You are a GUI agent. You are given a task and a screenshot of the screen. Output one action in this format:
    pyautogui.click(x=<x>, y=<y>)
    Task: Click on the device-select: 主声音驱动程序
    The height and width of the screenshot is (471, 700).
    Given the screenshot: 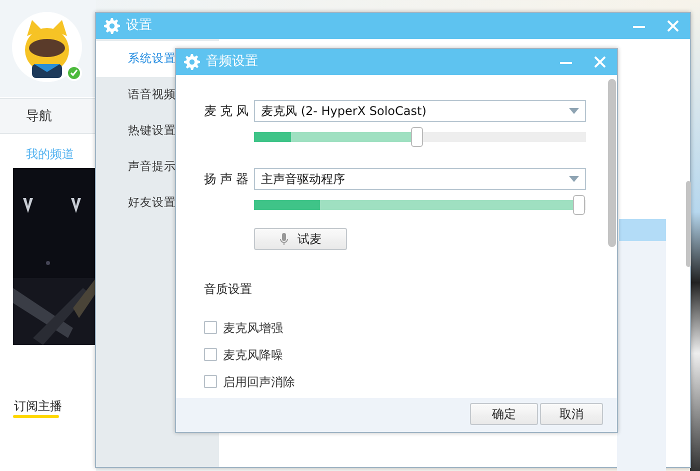 What is the action you would take?
    pyautogui.click(x=420, y=179)
    